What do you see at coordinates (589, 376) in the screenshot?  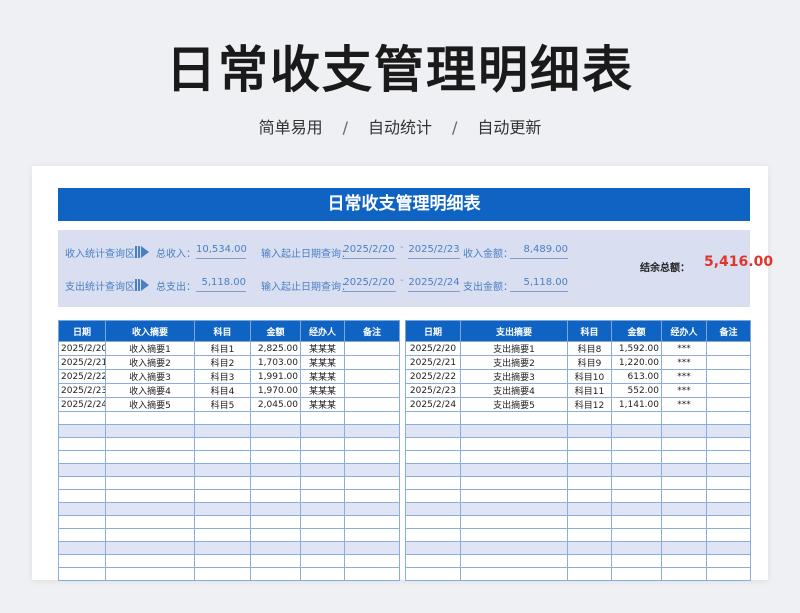 I see `table-cell: 科目10` at bounding box center [589, 376].